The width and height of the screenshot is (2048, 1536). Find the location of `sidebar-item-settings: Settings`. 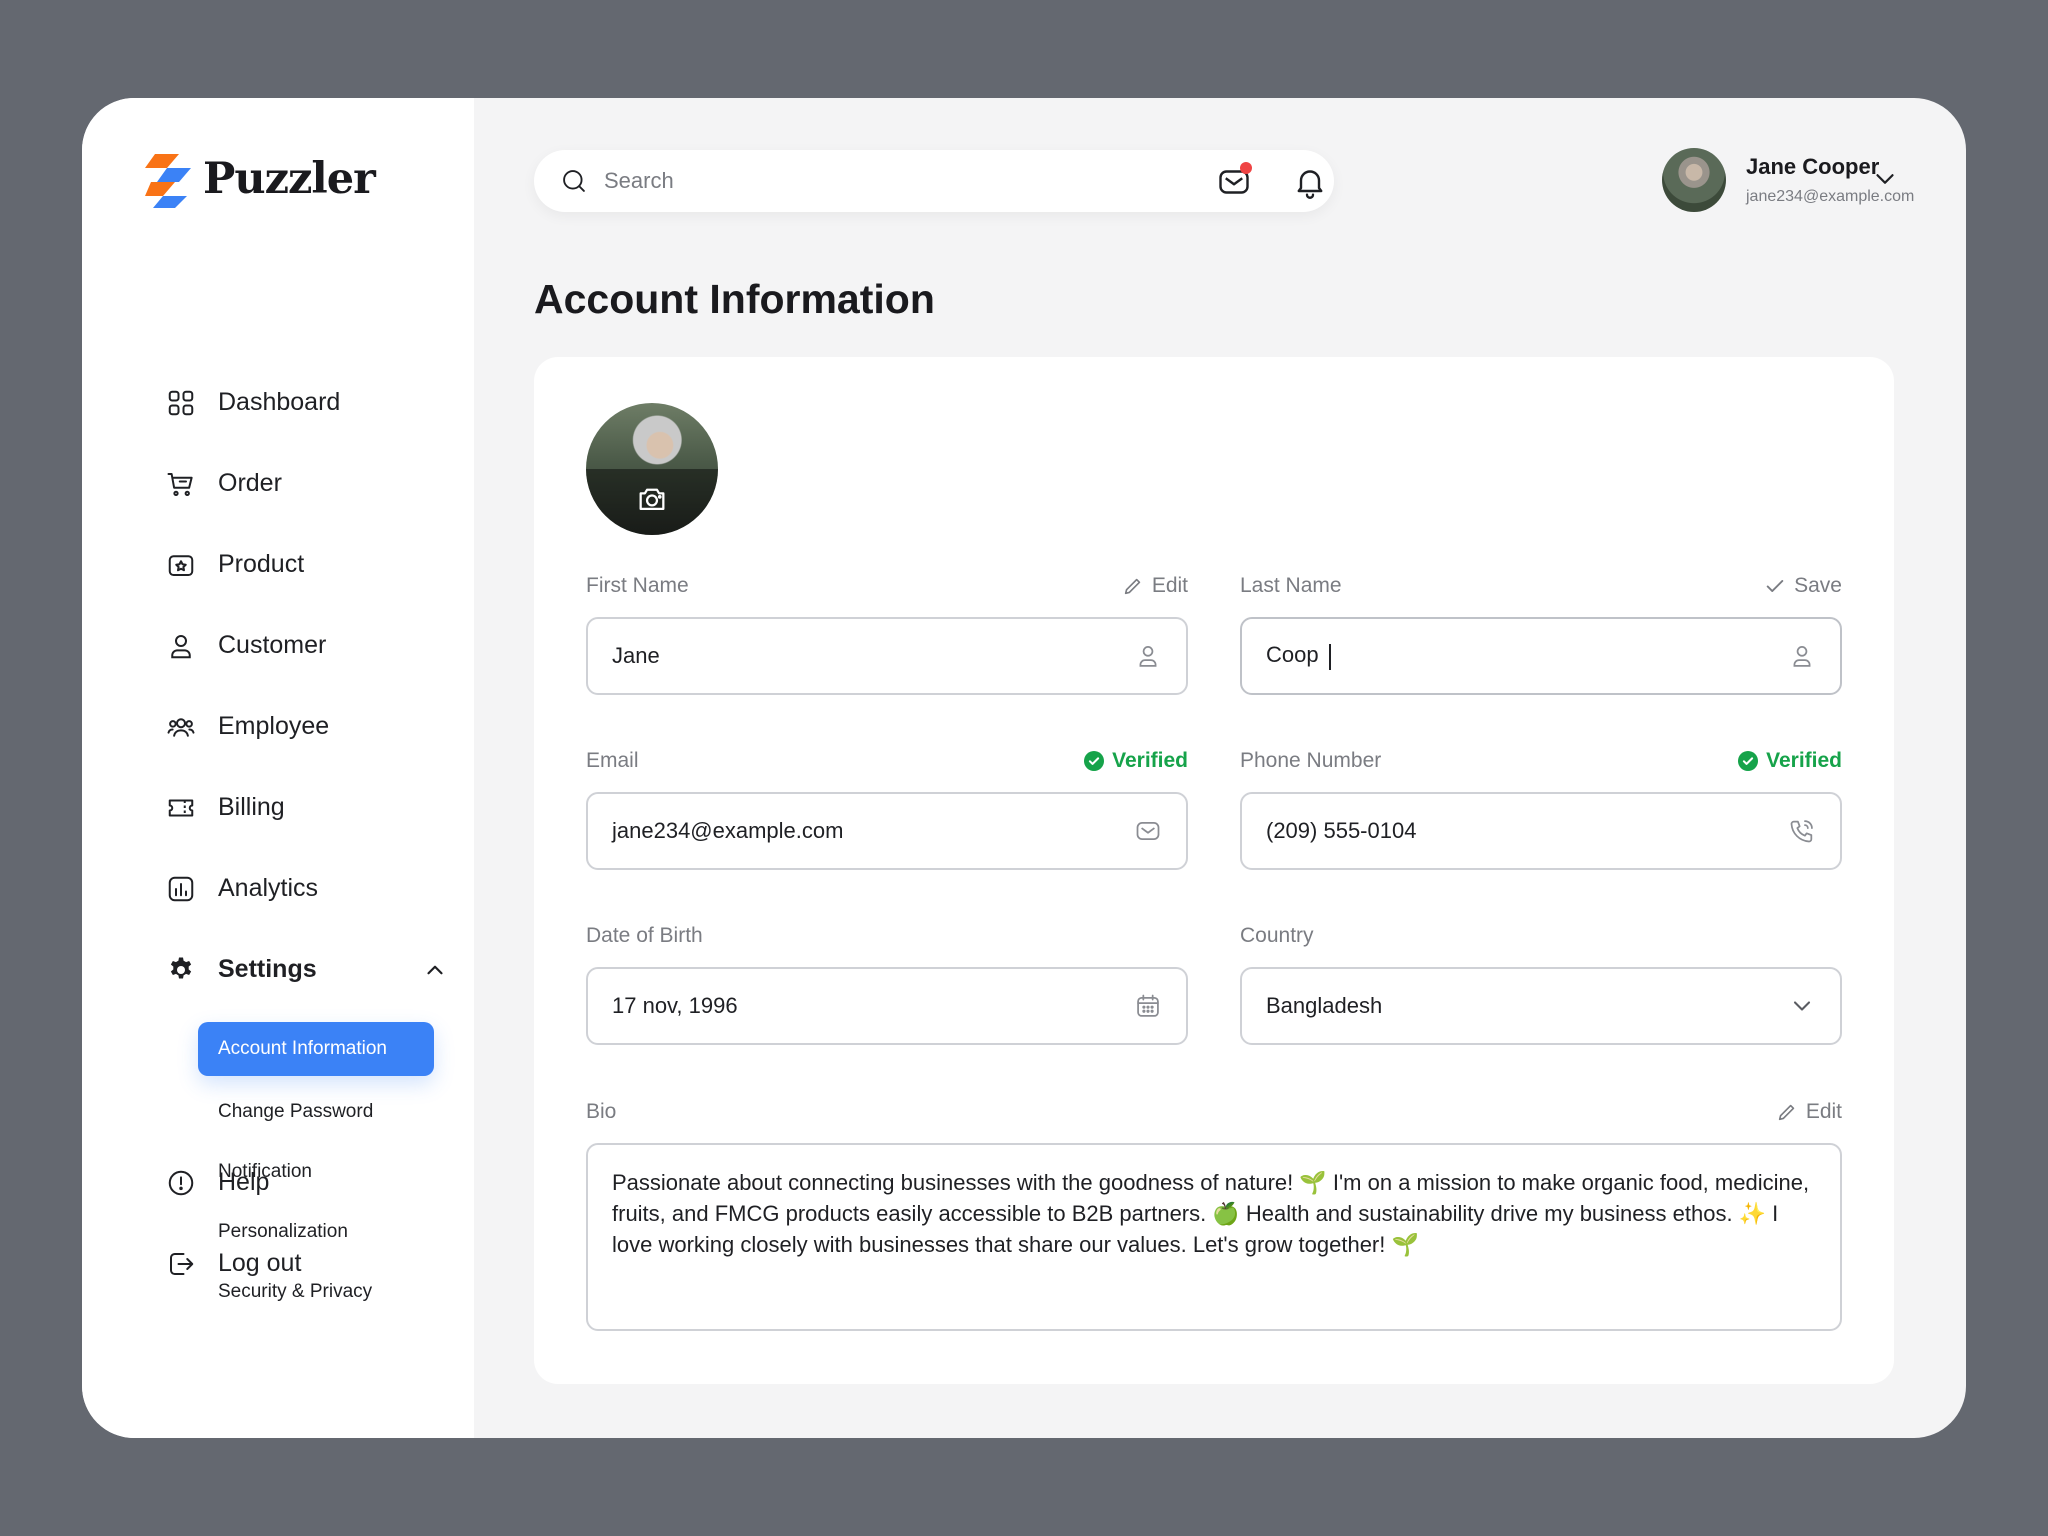

sidebar-item-settings: Settings is located at coordinates (311, 969).